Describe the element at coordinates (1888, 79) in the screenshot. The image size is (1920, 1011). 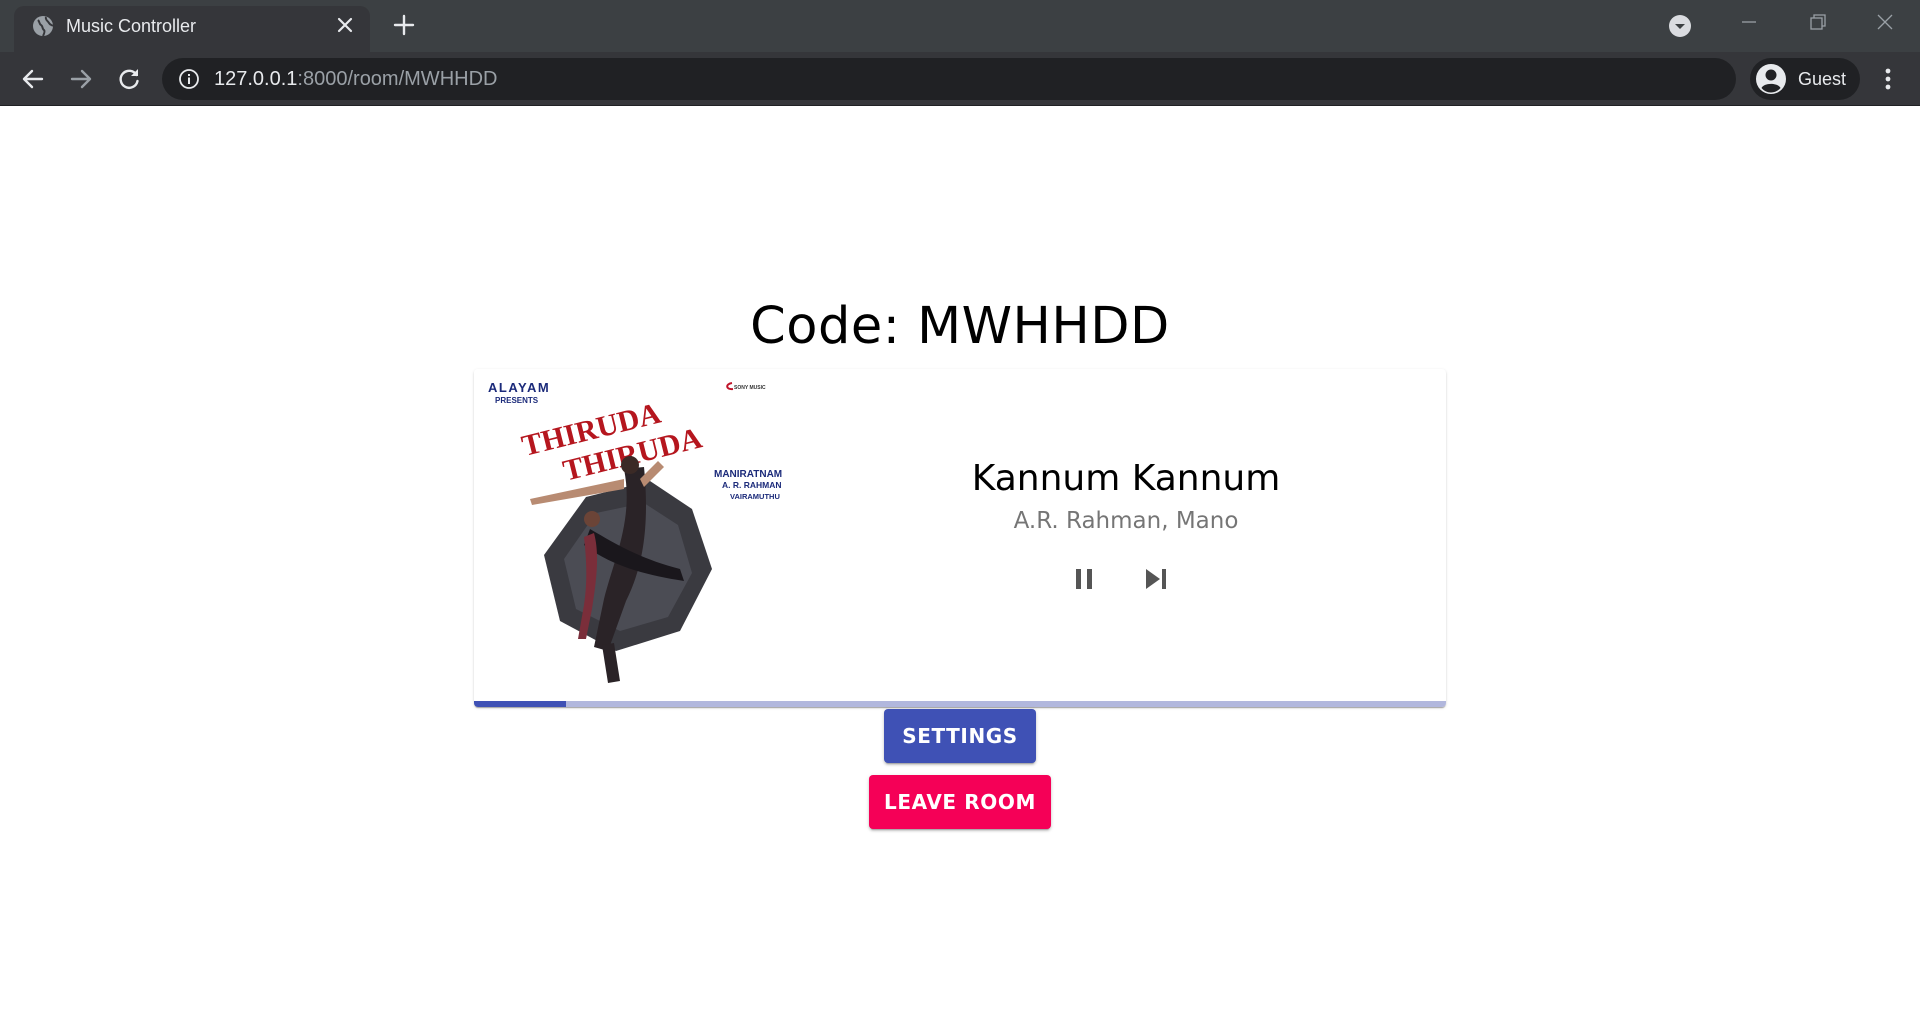
I see `more-vert-icon` at that location.